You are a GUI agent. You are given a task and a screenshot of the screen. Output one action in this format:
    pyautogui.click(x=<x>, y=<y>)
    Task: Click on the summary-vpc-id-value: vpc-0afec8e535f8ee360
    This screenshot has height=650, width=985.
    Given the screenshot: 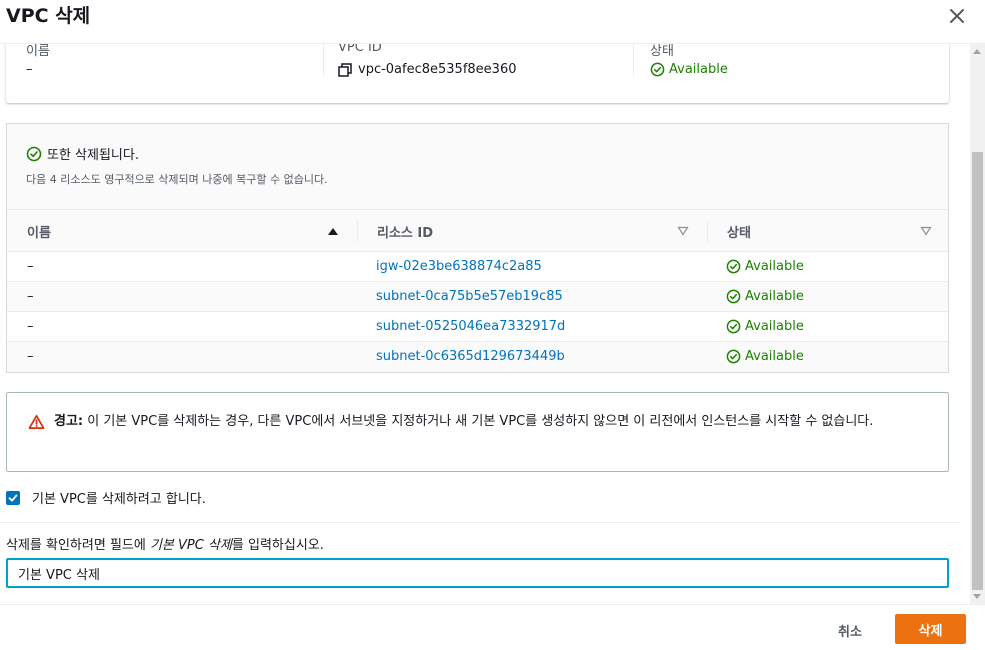 What is the action you would take?
    pyautogui.click(x=437, y=69)
    